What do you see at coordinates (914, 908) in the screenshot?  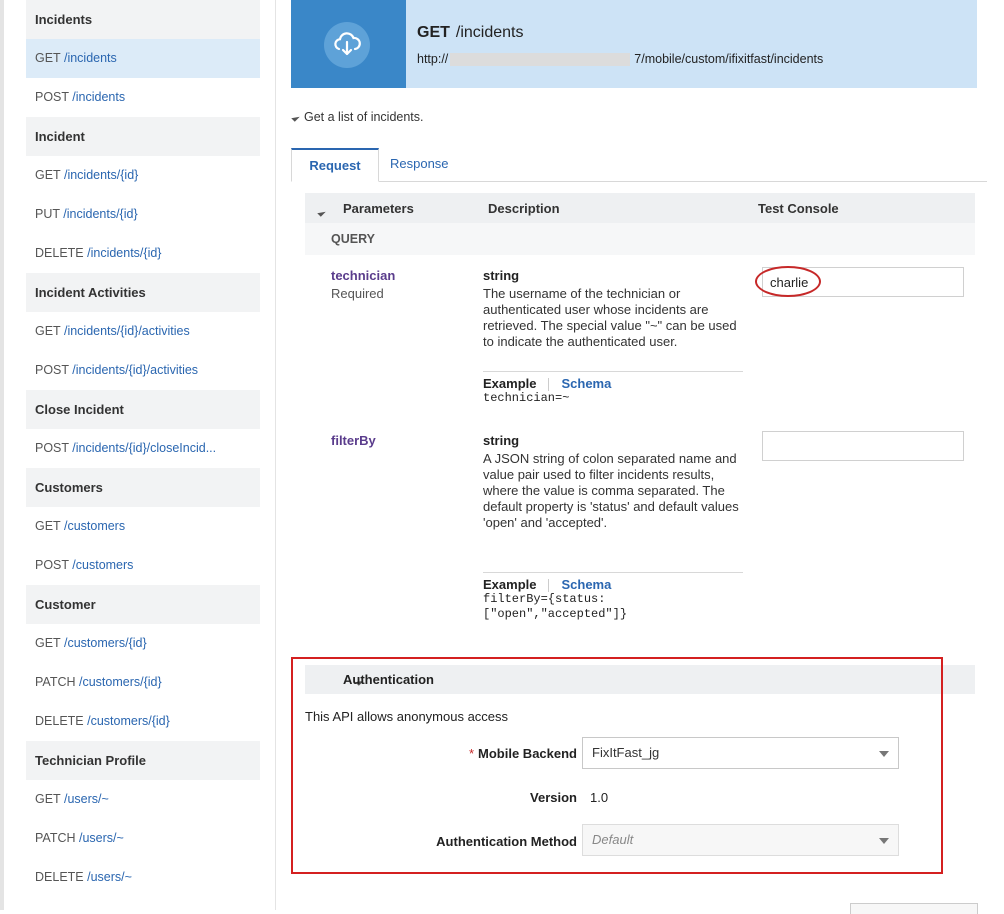 I see `test-endpoint-button` at bounding box center [914, 908].